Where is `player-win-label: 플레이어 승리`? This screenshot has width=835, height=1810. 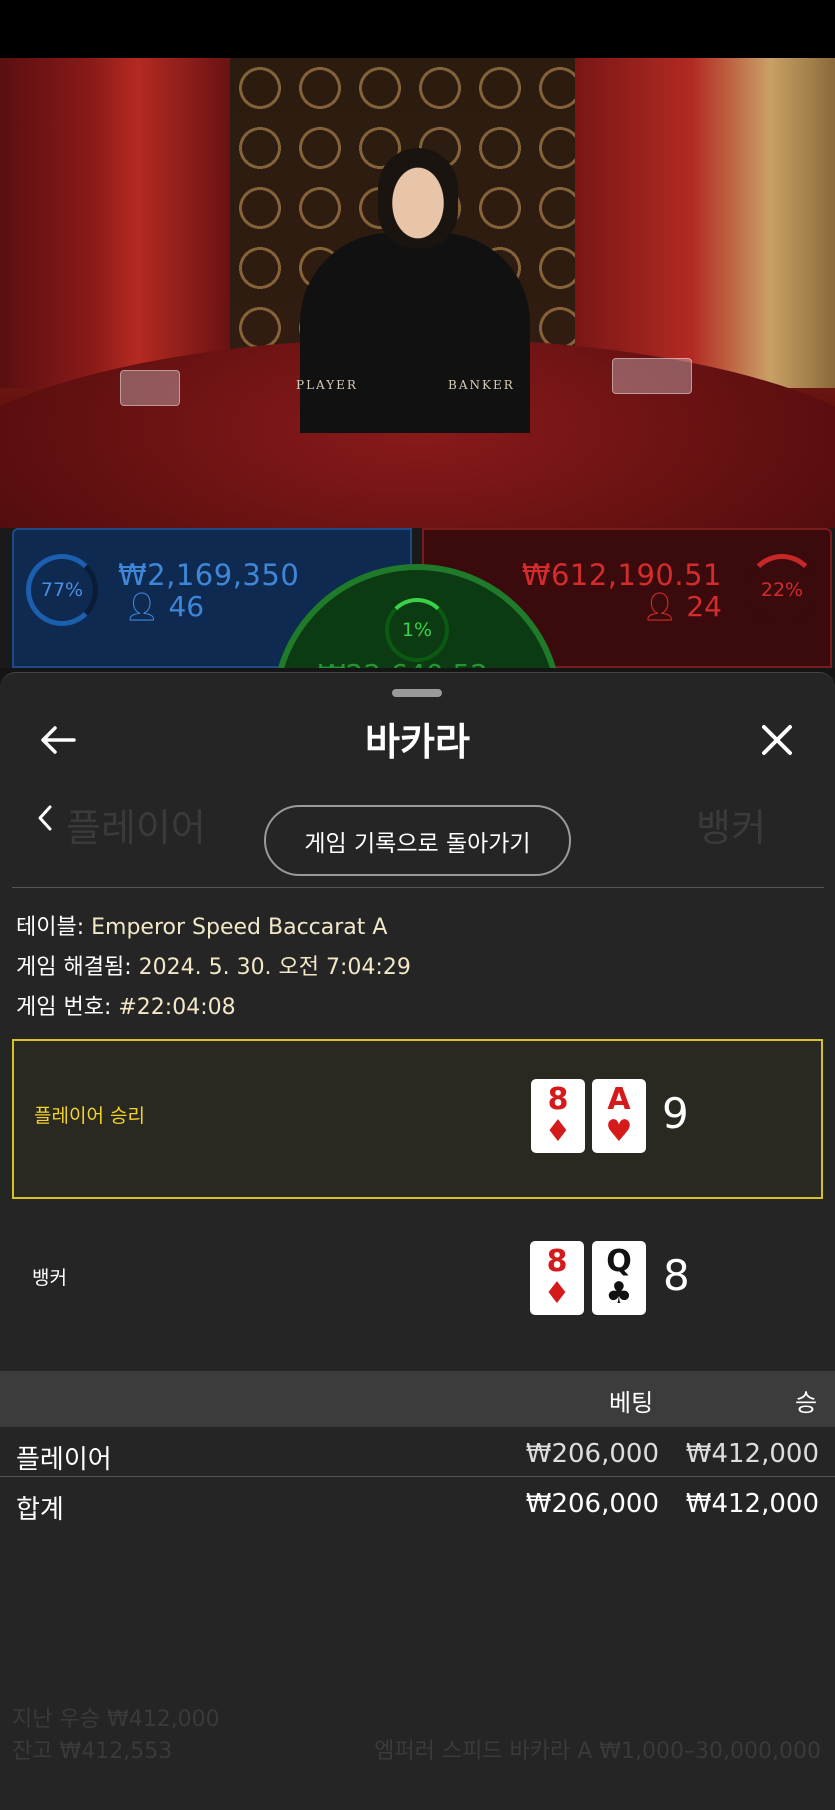 player-win-label: 플레이어 승리 is located at coordinates (89, 1116).